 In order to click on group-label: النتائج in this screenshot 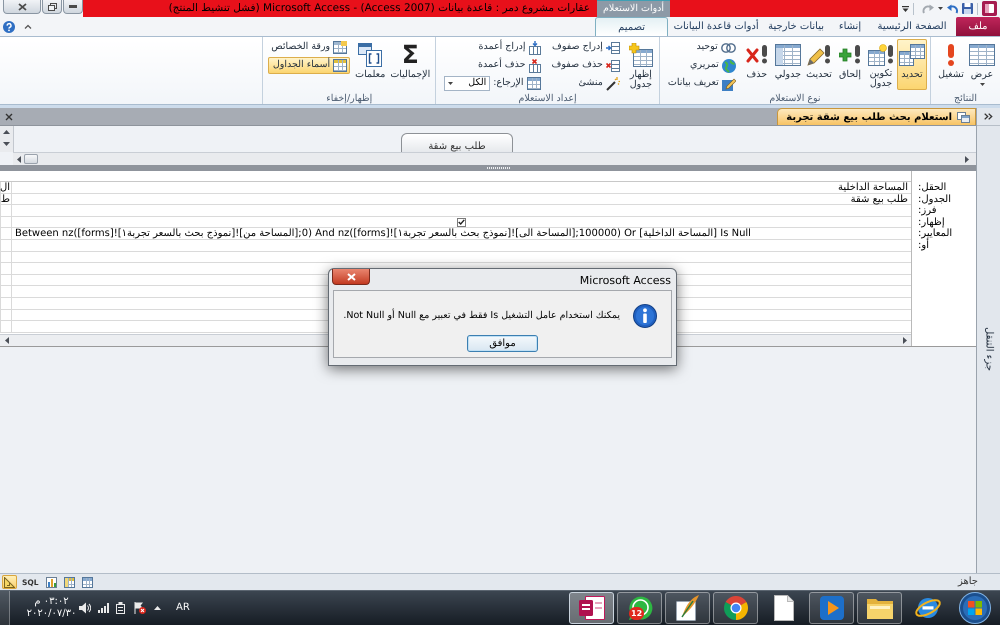, I will do `click(965, 98)`.